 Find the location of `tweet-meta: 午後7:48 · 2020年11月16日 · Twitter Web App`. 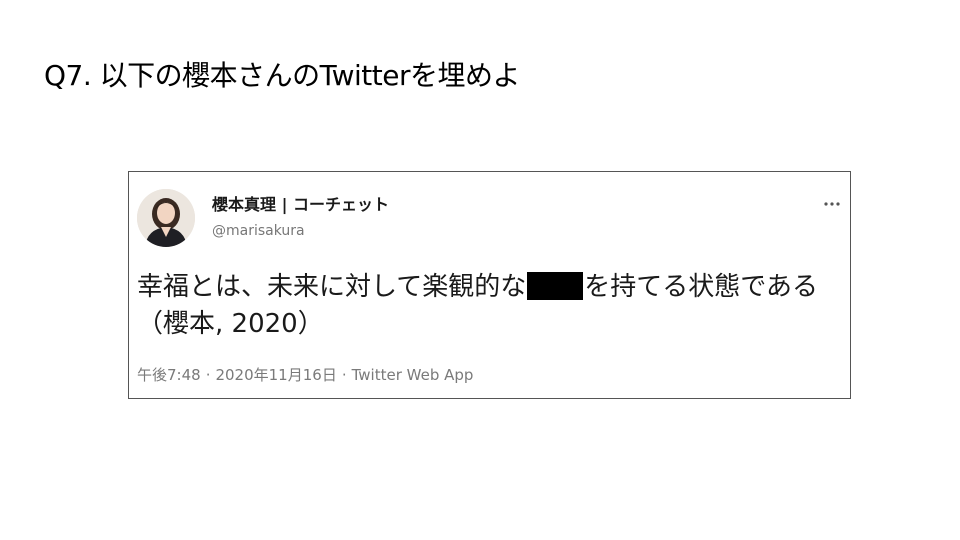

tweet-meta: 午後7:48 · 2020年11月16日 · Twitter Web App is located at coordinates (305, 375).